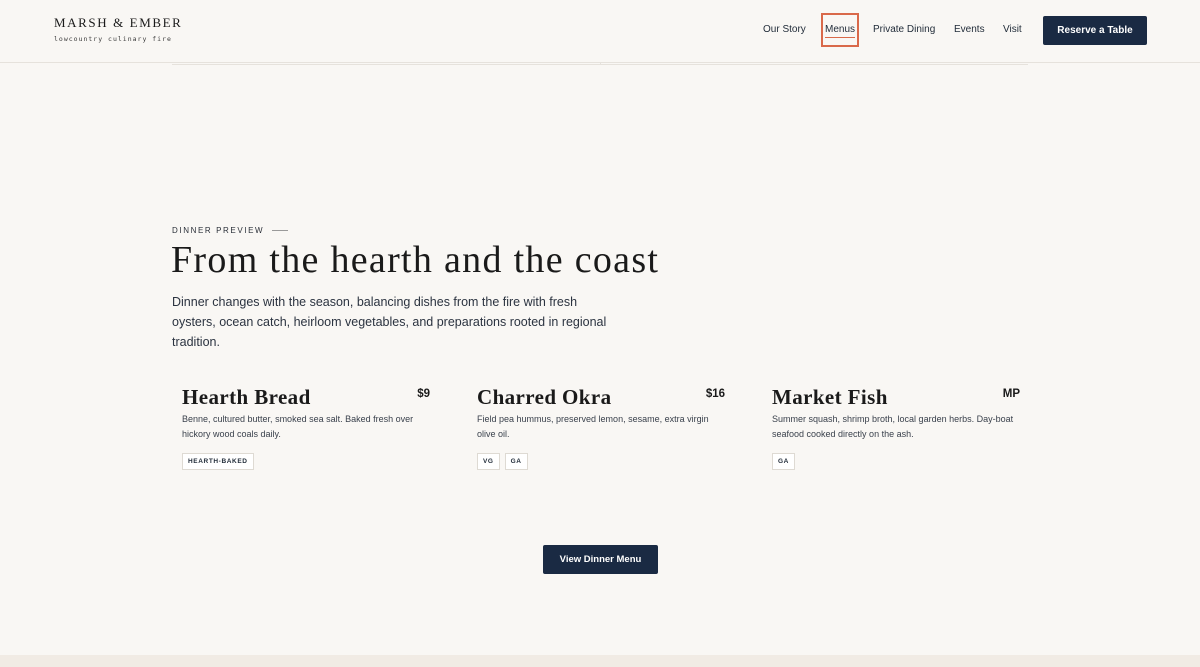 This screenshot has height=667, width=1200. I want to click on menu-item-price: $9, so click(423, 394).